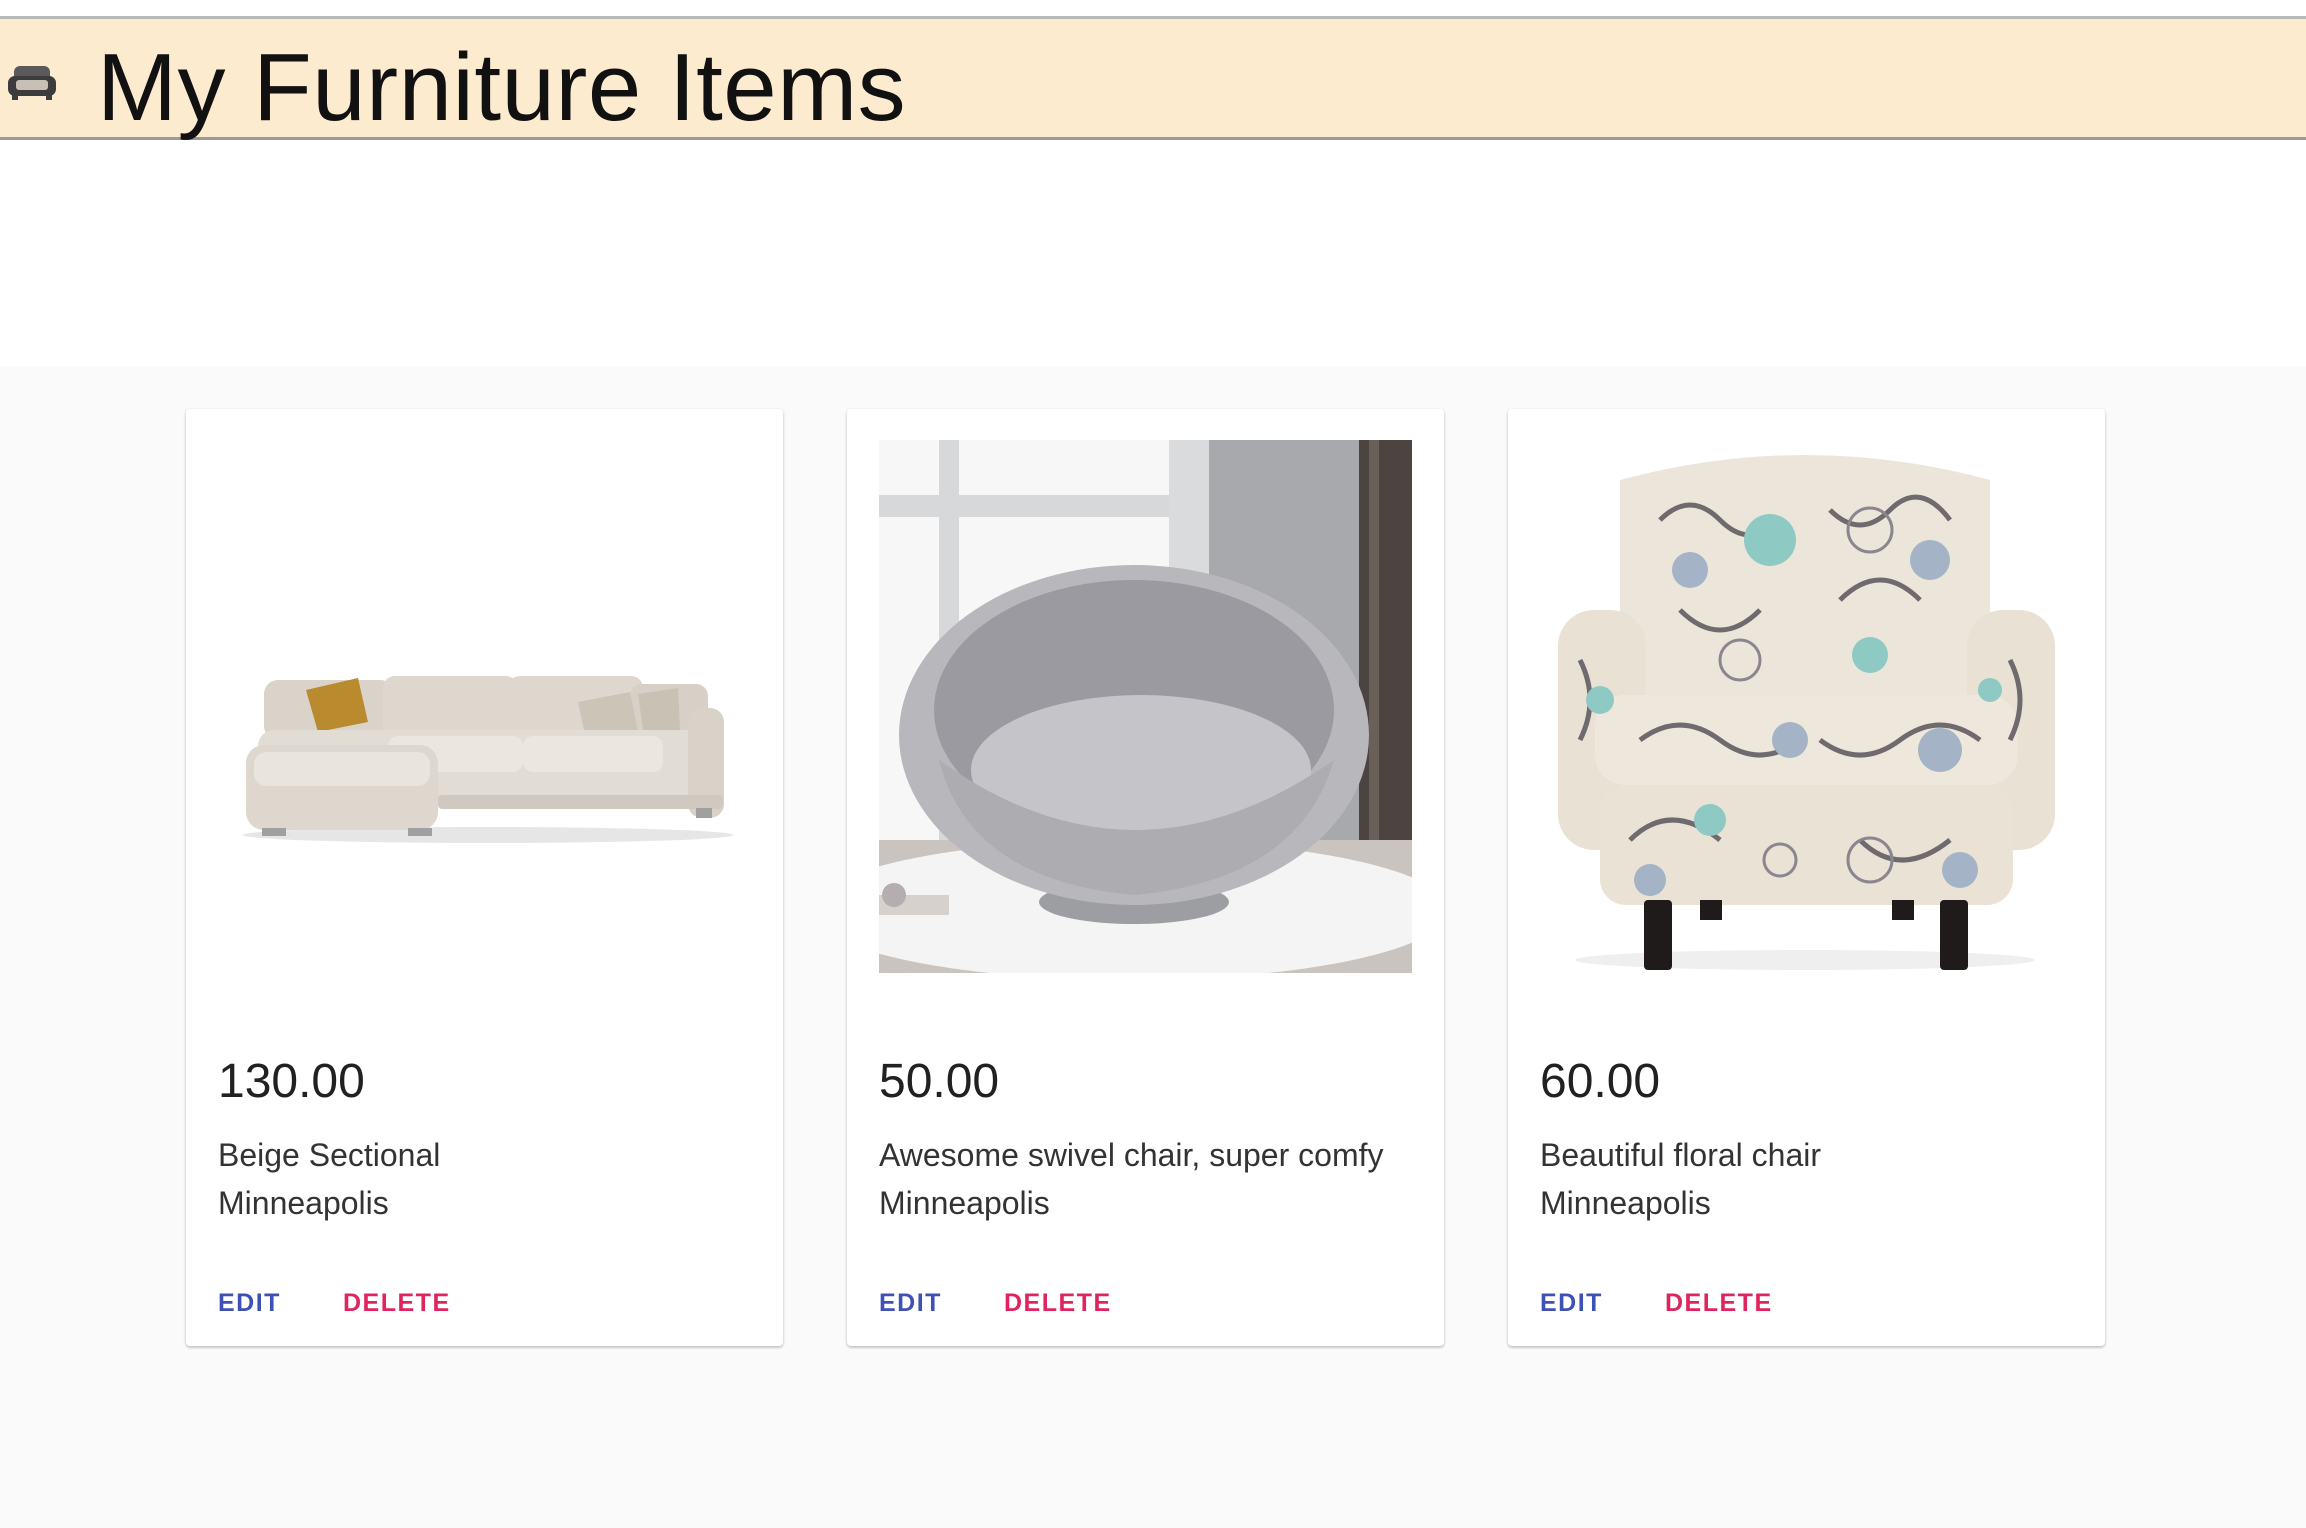 The height and width of the screenshot is (1528, 2306). What do you see at coordinates (1131, 1155) in the screenshot?
I see `item-description: Awesome swivel chair, super comfy` at bounding box center [1131, 1155].